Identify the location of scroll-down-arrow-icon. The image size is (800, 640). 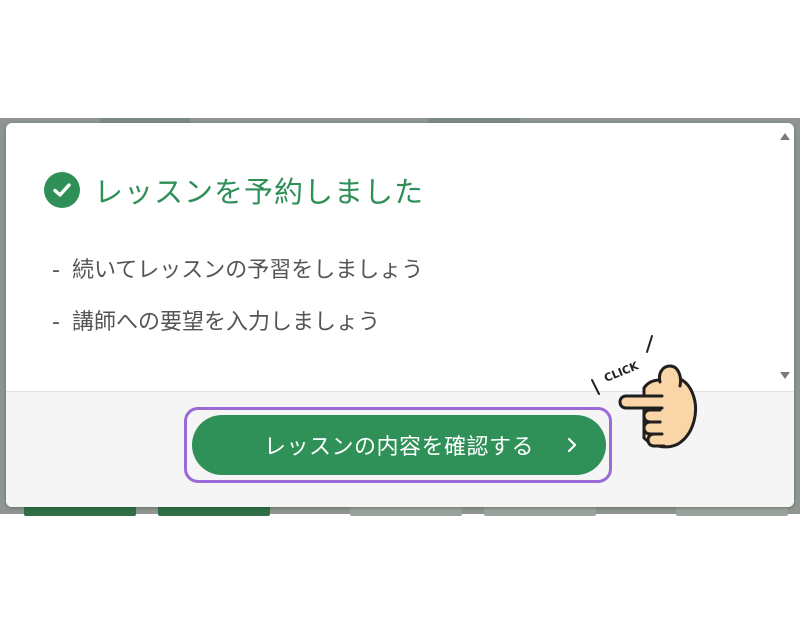
(785, 375).